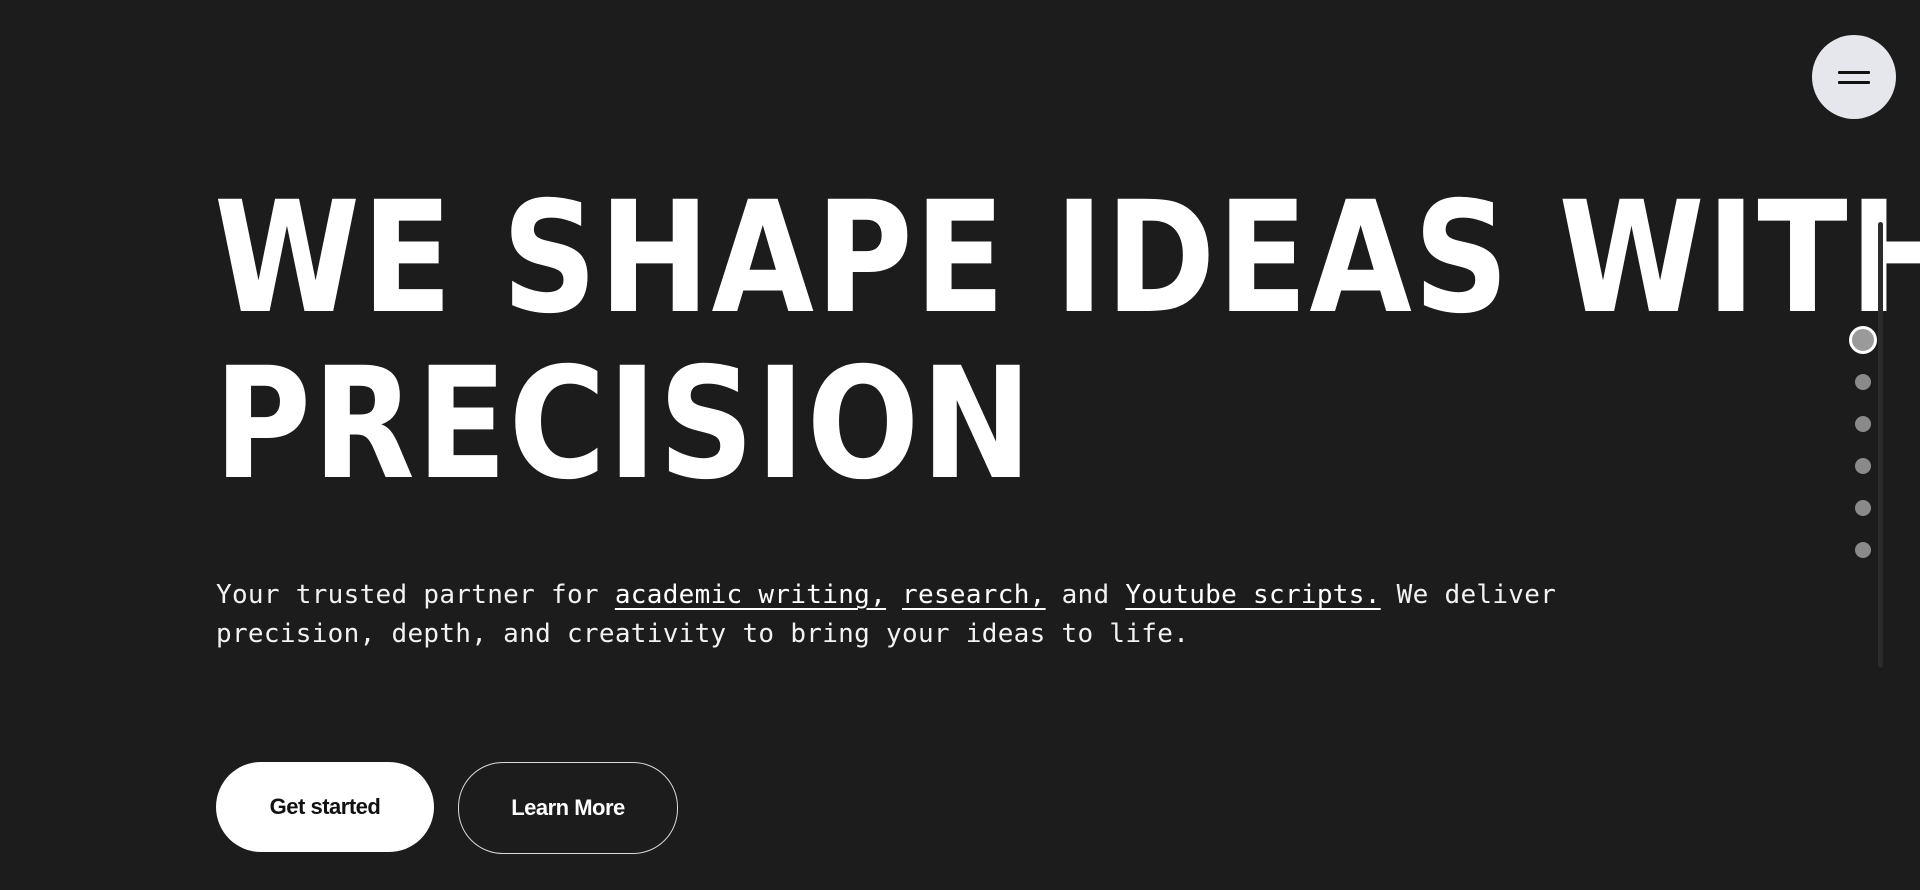 This screenshot has height=890, width=1920. I want to click on hamburger-menu-icon, so click(1854, 77).